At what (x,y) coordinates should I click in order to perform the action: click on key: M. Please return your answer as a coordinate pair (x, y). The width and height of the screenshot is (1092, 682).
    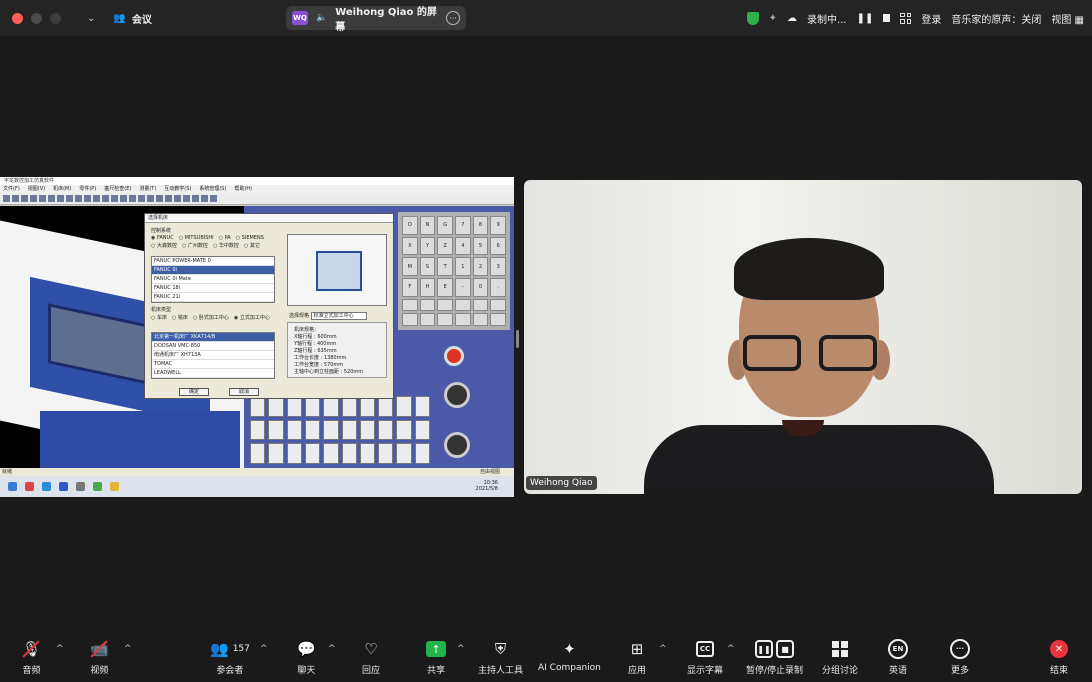
    Looking at the image, I should click on (410, 266).